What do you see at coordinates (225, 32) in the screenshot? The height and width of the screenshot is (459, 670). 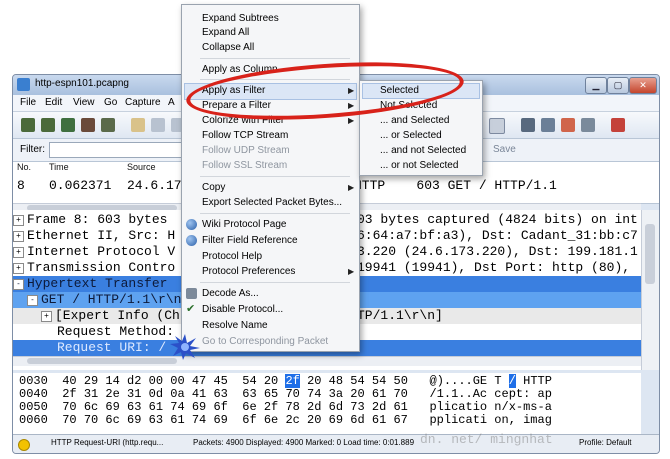 I see `menu-item-expand-all: Expand All` at bounding box center [225, 32].